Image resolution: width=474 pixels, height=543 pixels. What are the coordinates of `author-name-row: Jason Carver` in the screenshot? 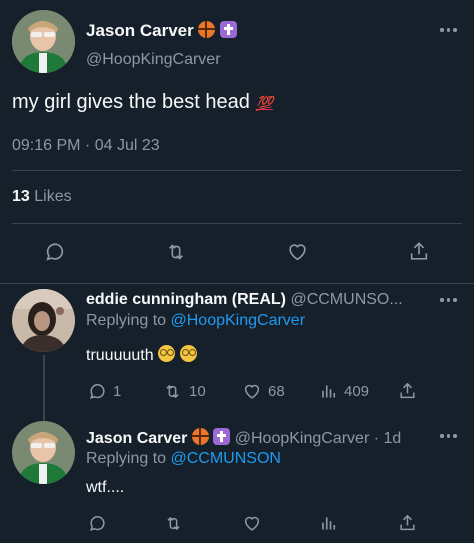 It's located at (162, 31).